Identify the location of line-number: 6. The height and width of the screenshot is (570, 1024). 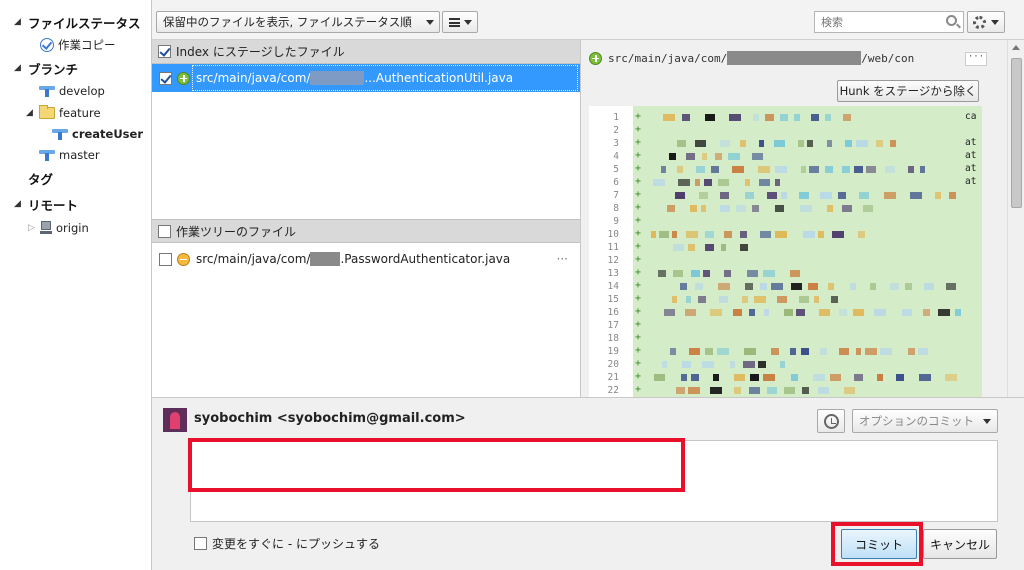
(616, 182).